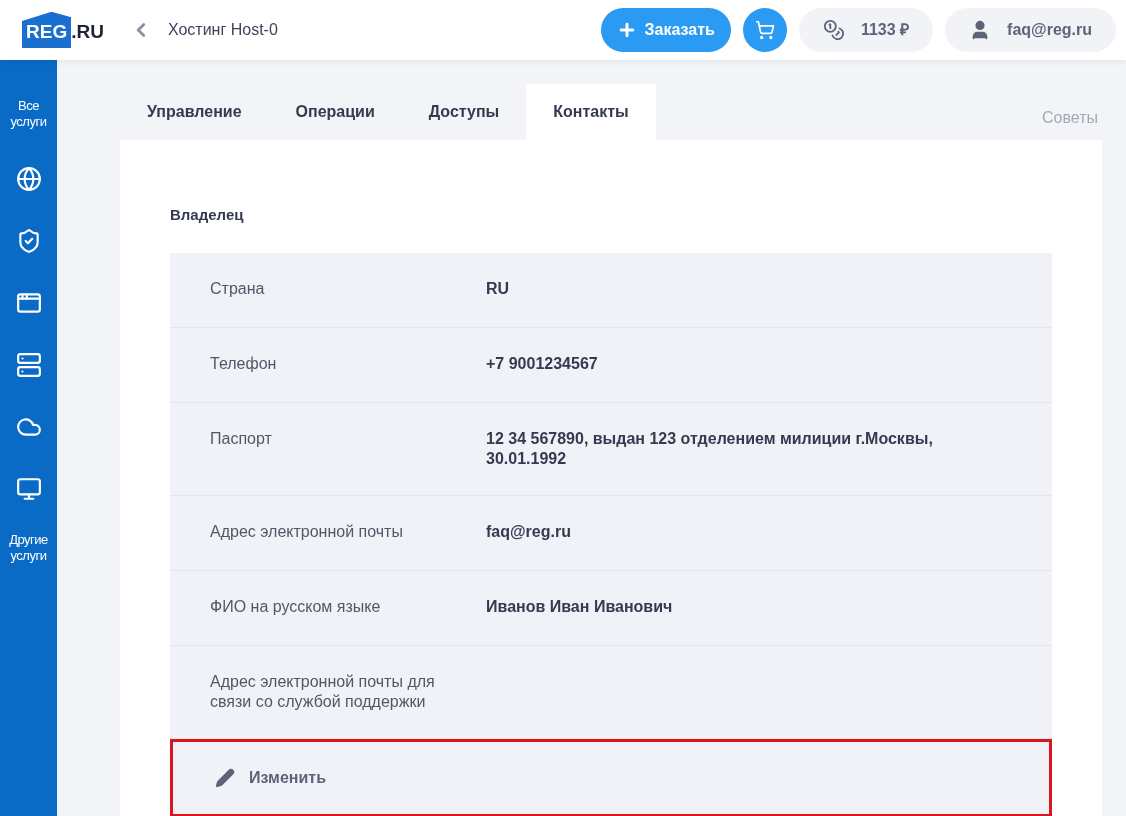 The image size is (1126, 816). What do you see at coordinates (222, 30) in the screenshot?
I see `page-title: Хостинг Host-0` at bounding box center [222, 30].